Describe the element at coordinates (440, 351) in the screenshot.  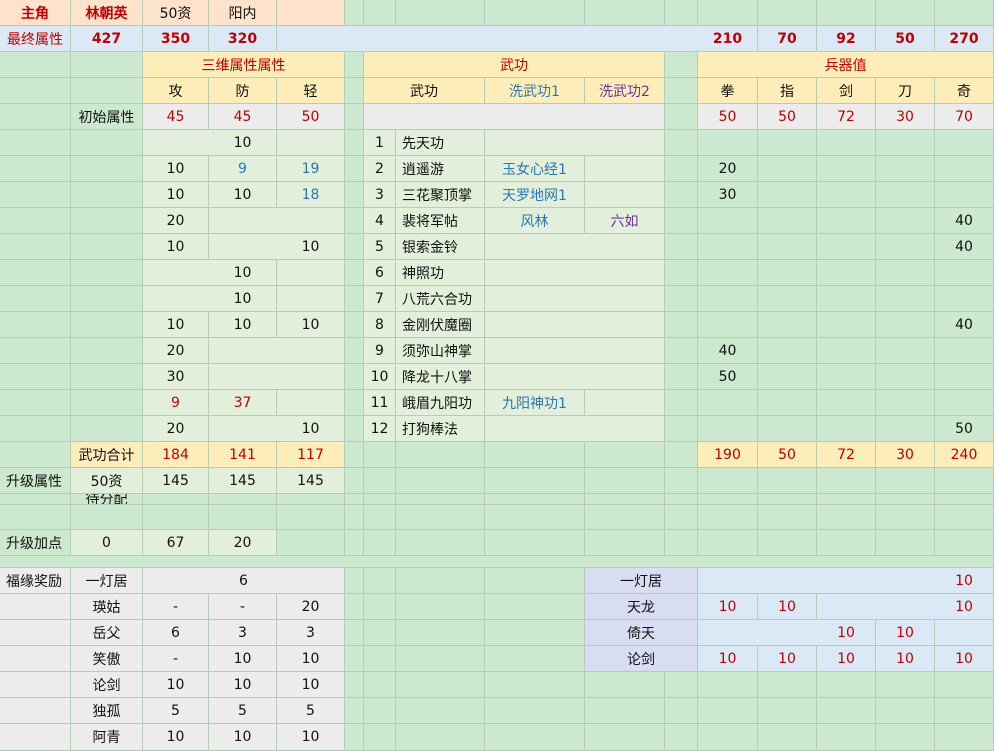
I see `sheet-cell-value: 须弥山神掌` at that location.